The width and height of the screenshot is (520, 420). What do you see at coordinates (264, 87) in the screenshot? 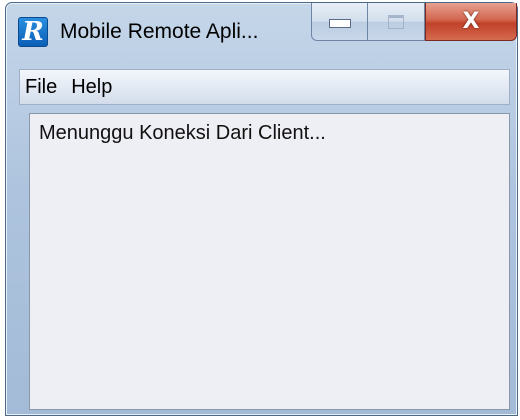
I see `menu-bar: File Help` at bounding box center [264, 87].